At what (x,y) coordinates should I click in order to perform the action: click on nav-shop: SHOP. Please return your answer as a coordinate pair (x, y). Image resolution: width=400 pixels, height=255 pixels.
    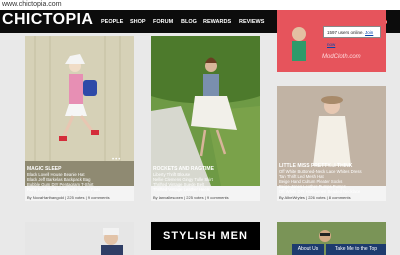
    Looking at the image, I should click on (138, 22).